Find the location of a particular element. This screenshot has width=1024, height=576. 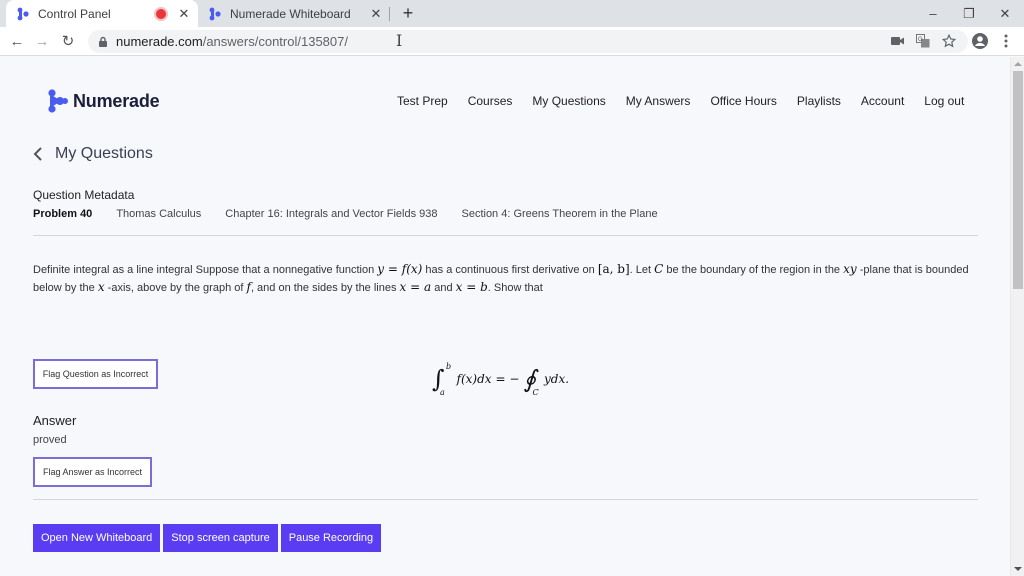

svg-text: G is located at coordinates (920, 40).